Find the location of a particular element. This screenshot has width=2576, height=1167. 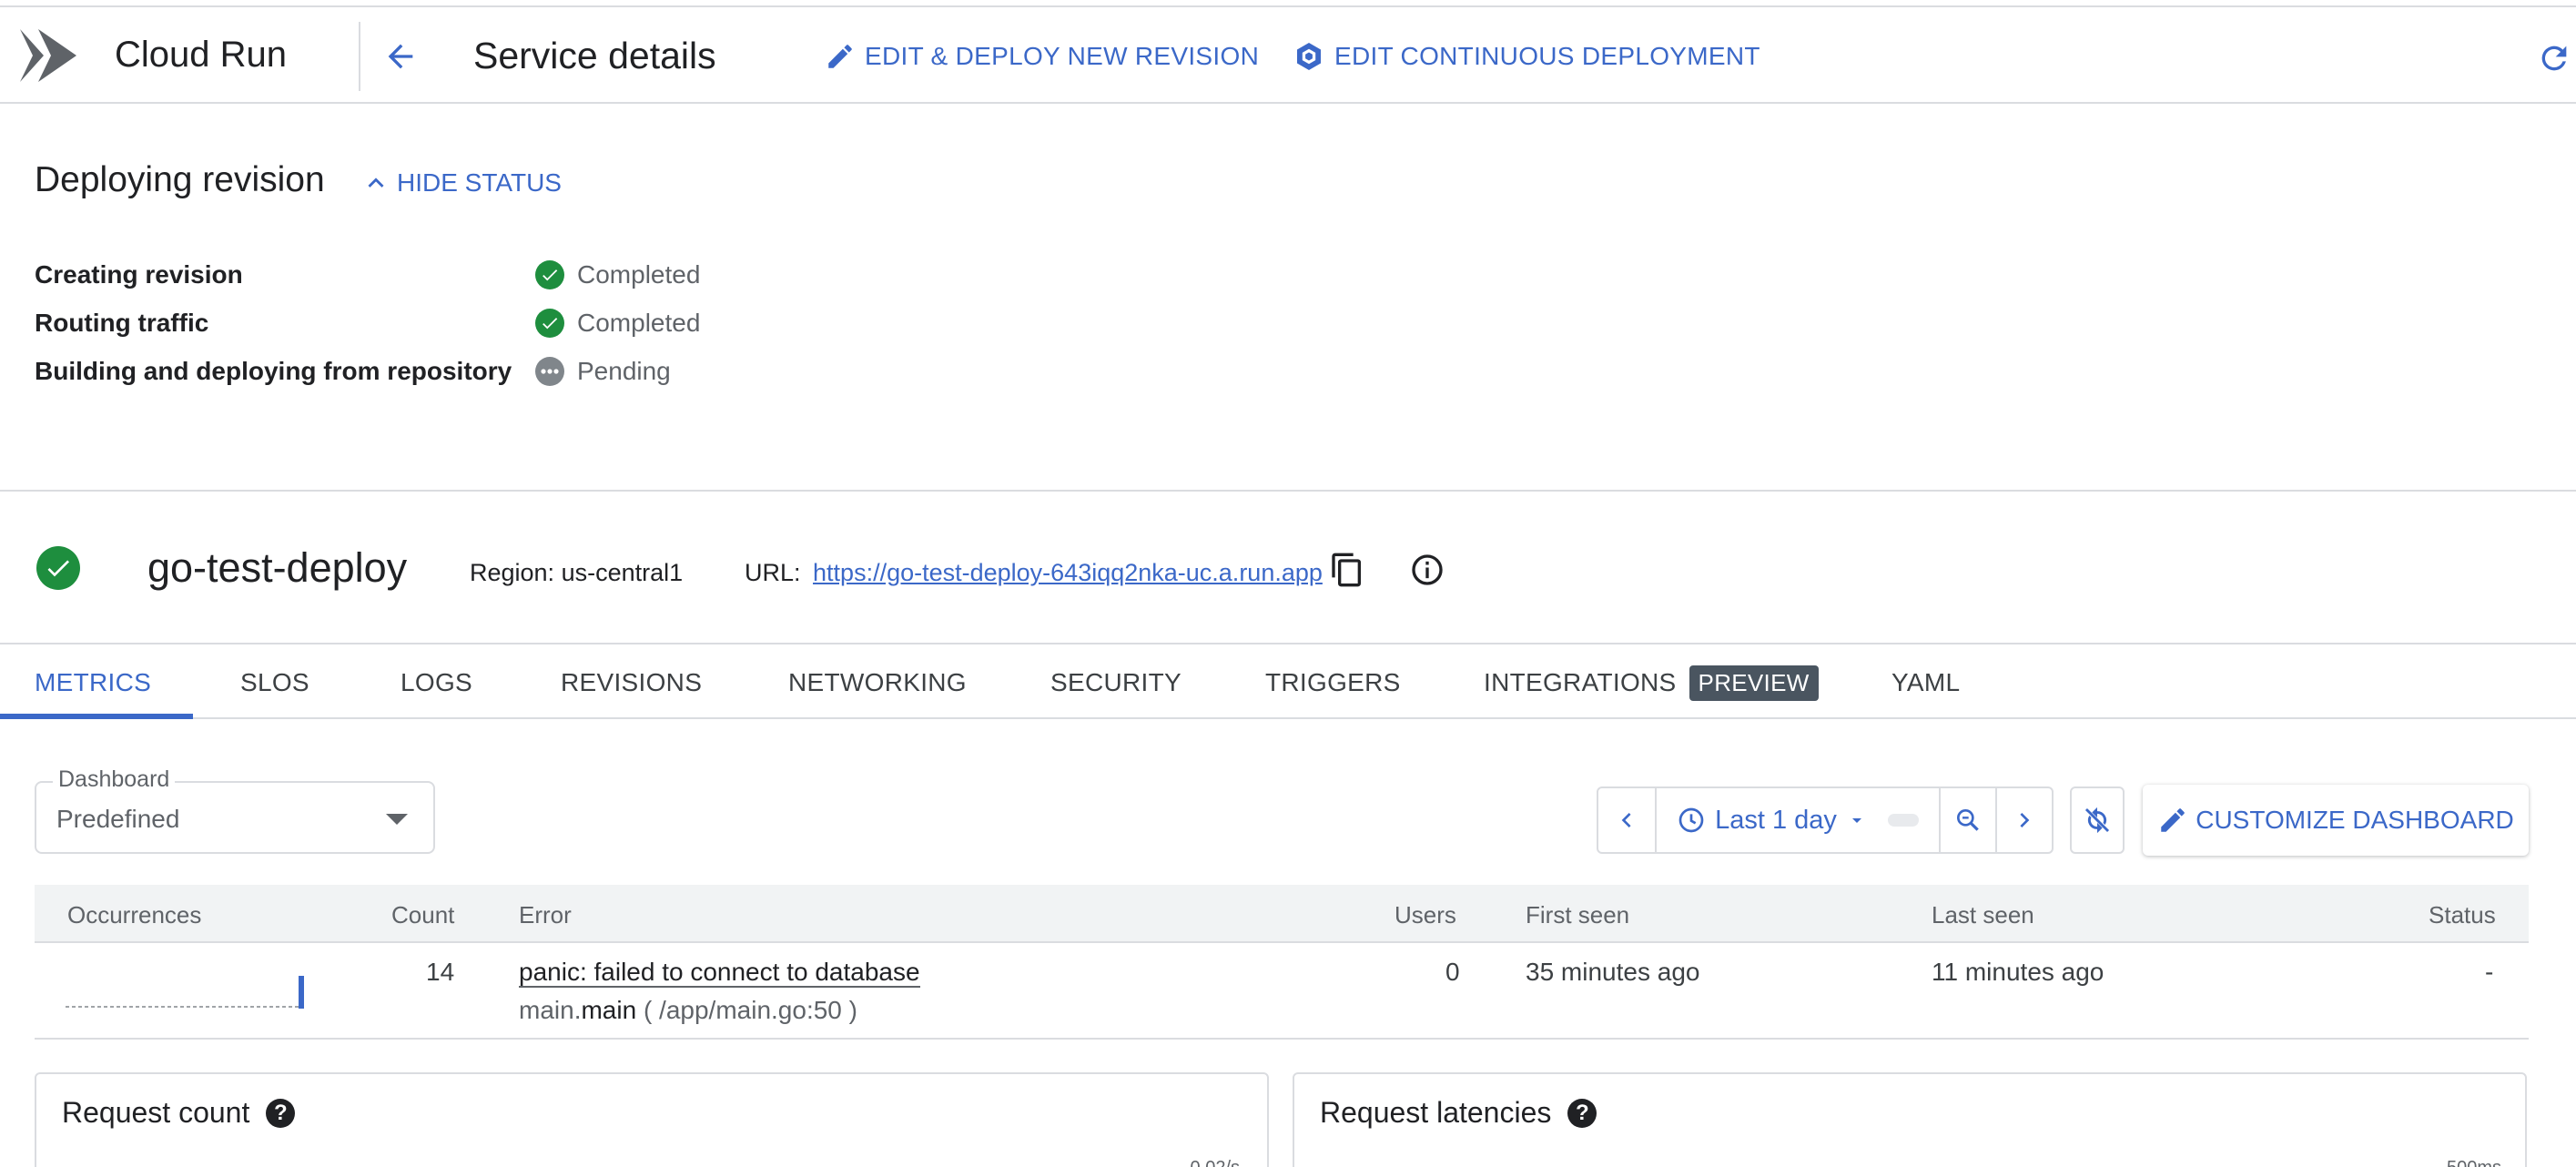

step-status-text: Completed is located at coordinates (639, 323).